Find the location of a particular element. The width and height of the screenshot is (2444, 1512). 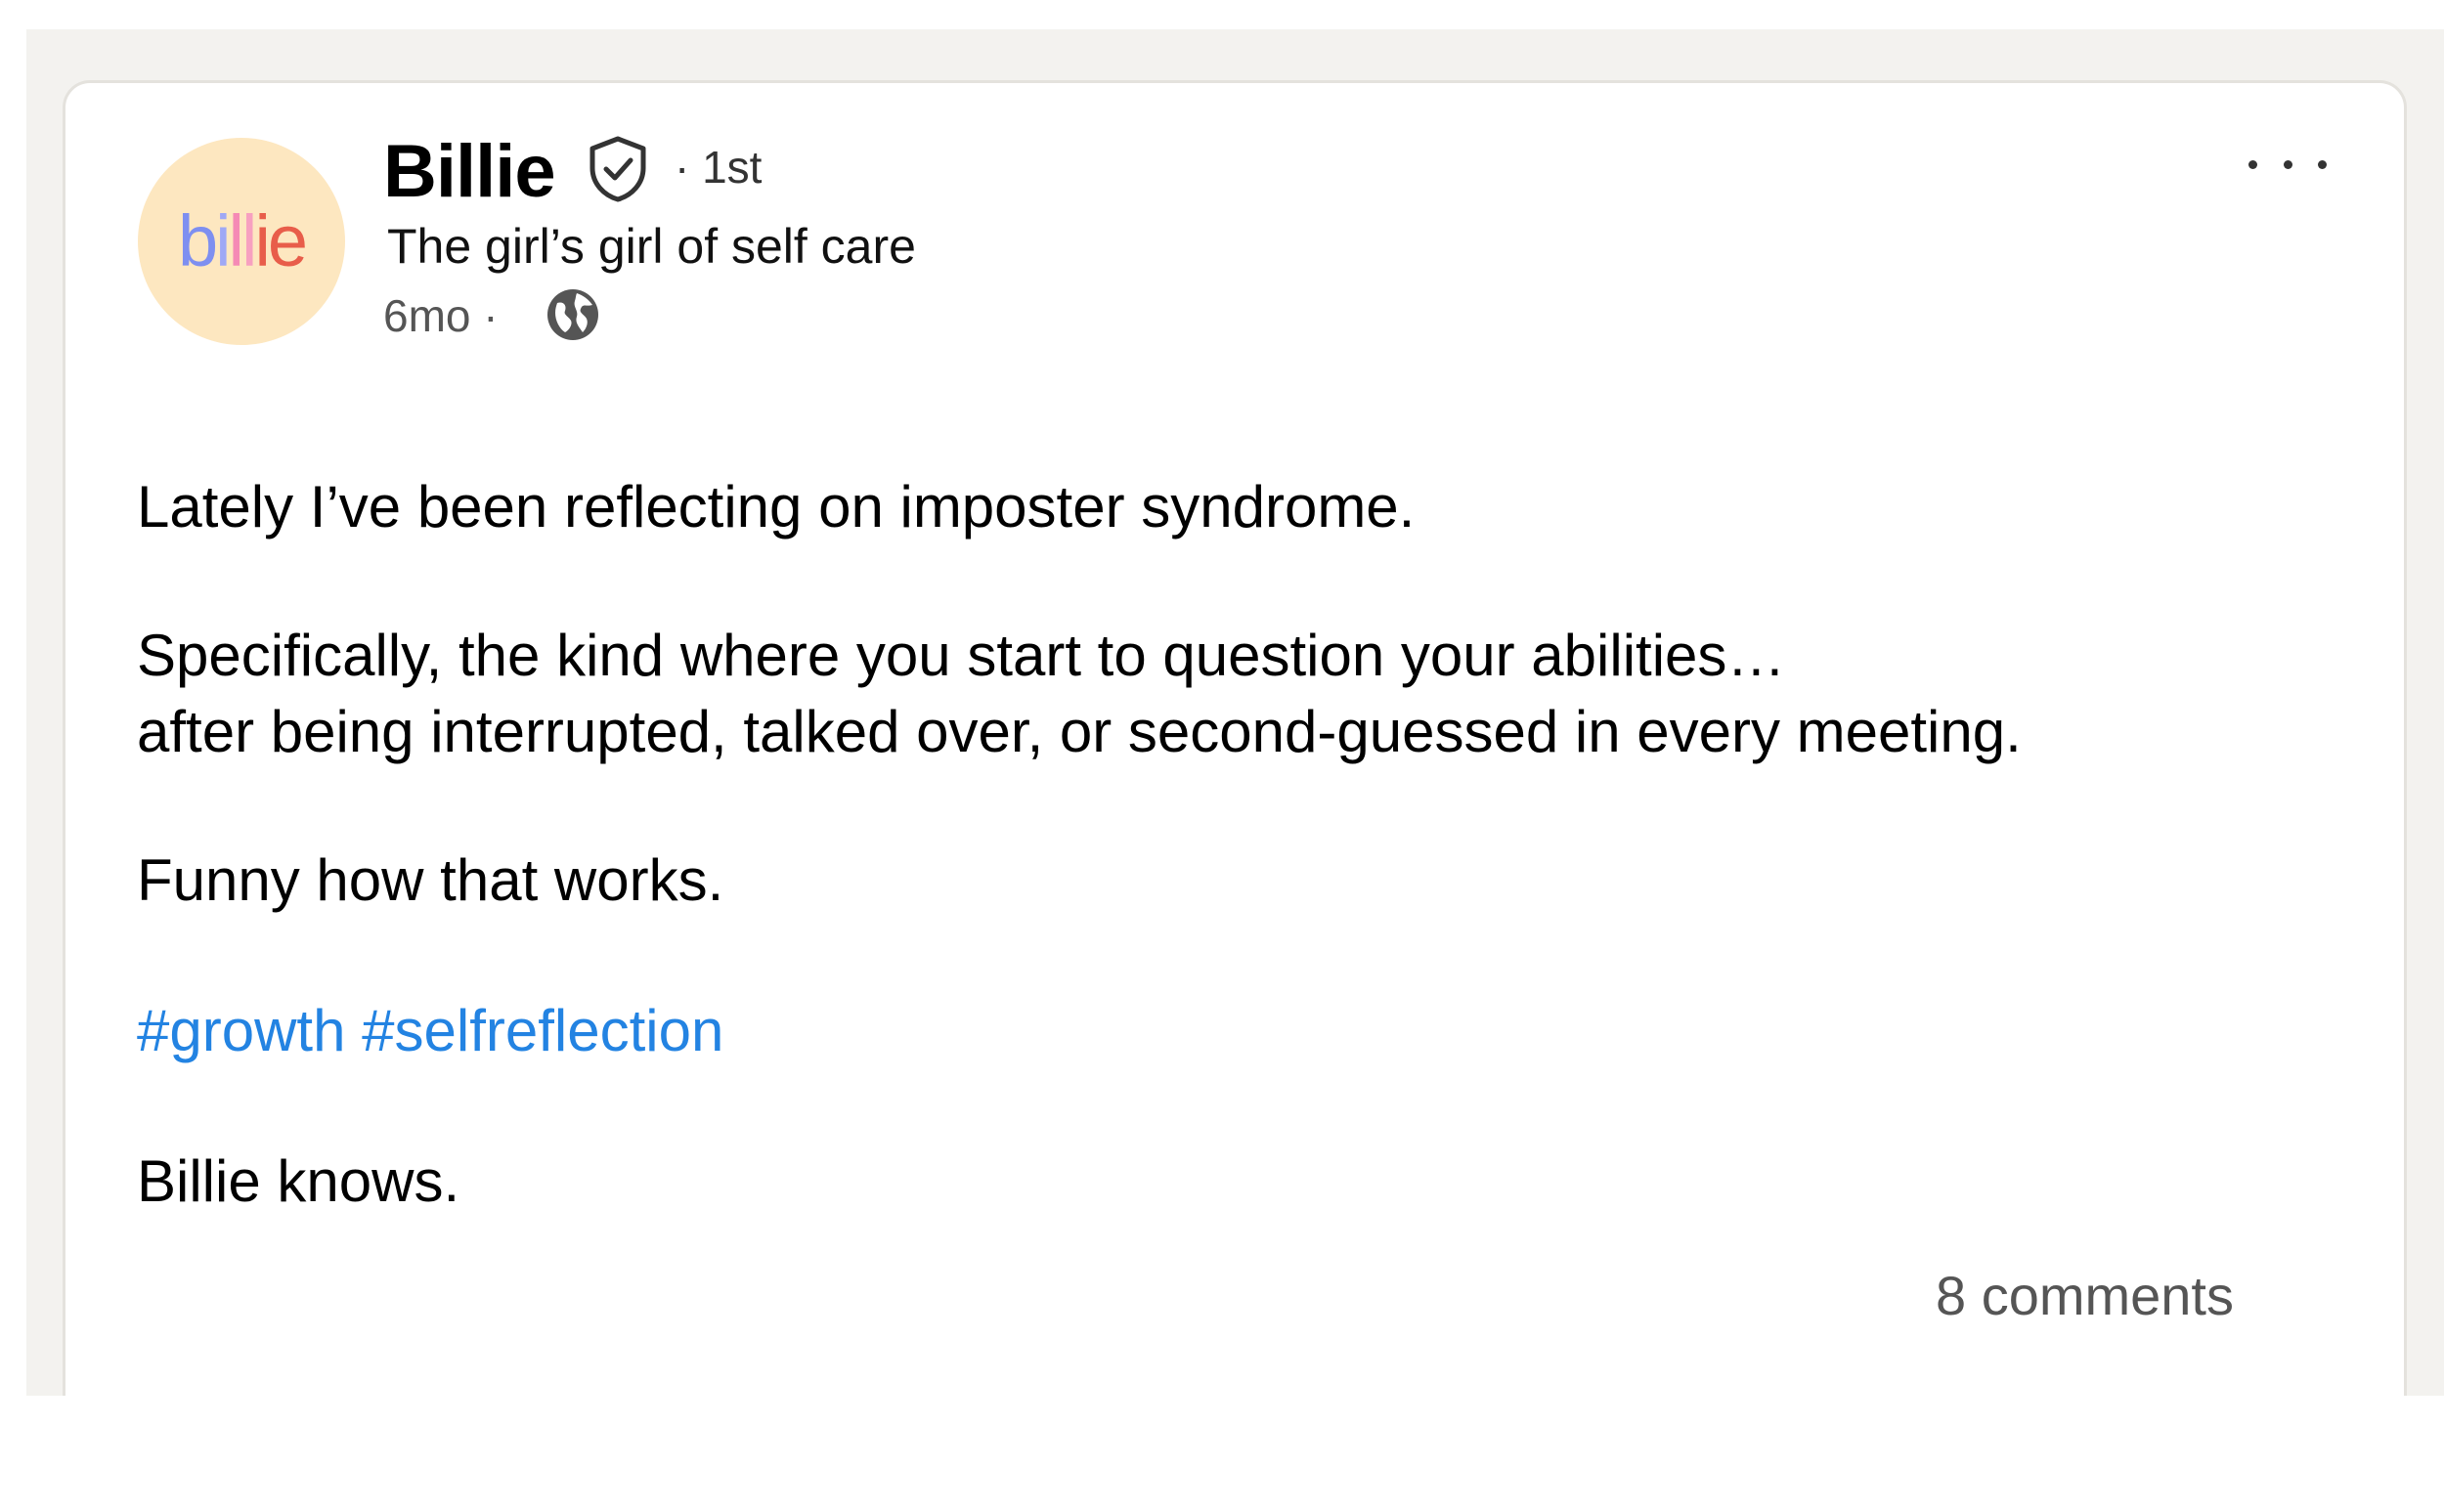

author-avatar: billie is located at coordinates (241, 241).